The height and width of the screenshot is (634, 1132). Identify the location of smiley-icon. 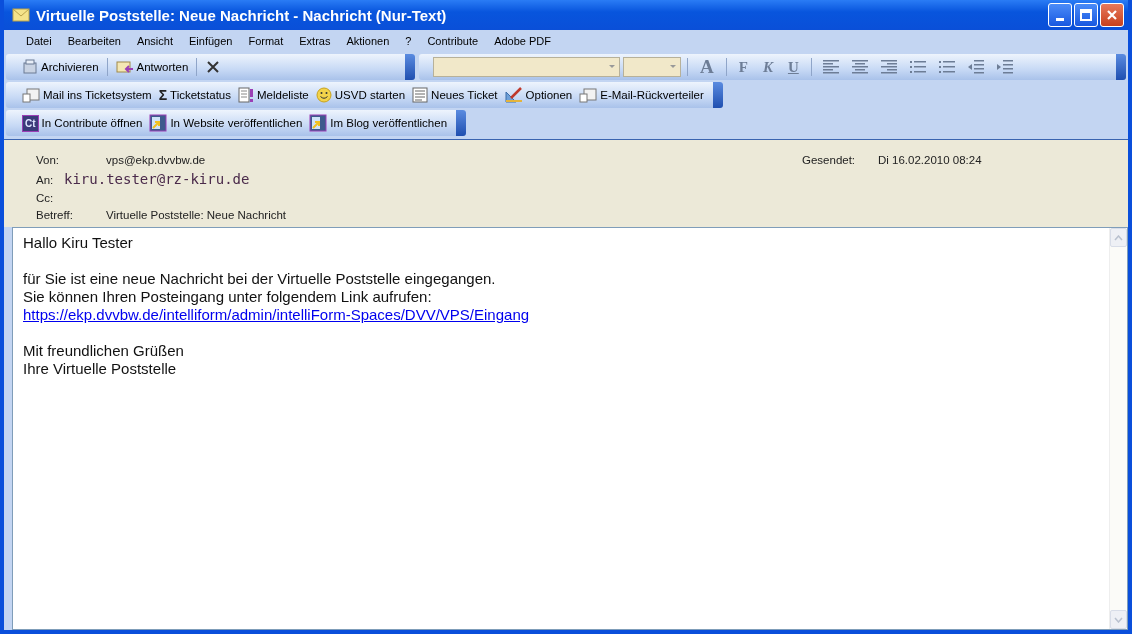
(323, 95).